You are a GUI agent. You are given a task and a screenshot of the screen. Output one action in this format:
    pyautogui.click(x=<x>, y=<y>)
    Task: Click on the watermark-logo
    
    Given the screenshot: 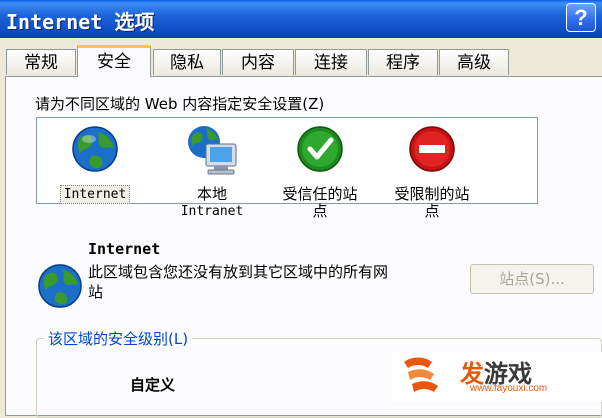 What is the action you would take?
    pyautogui.click(x=421, y=374)
    